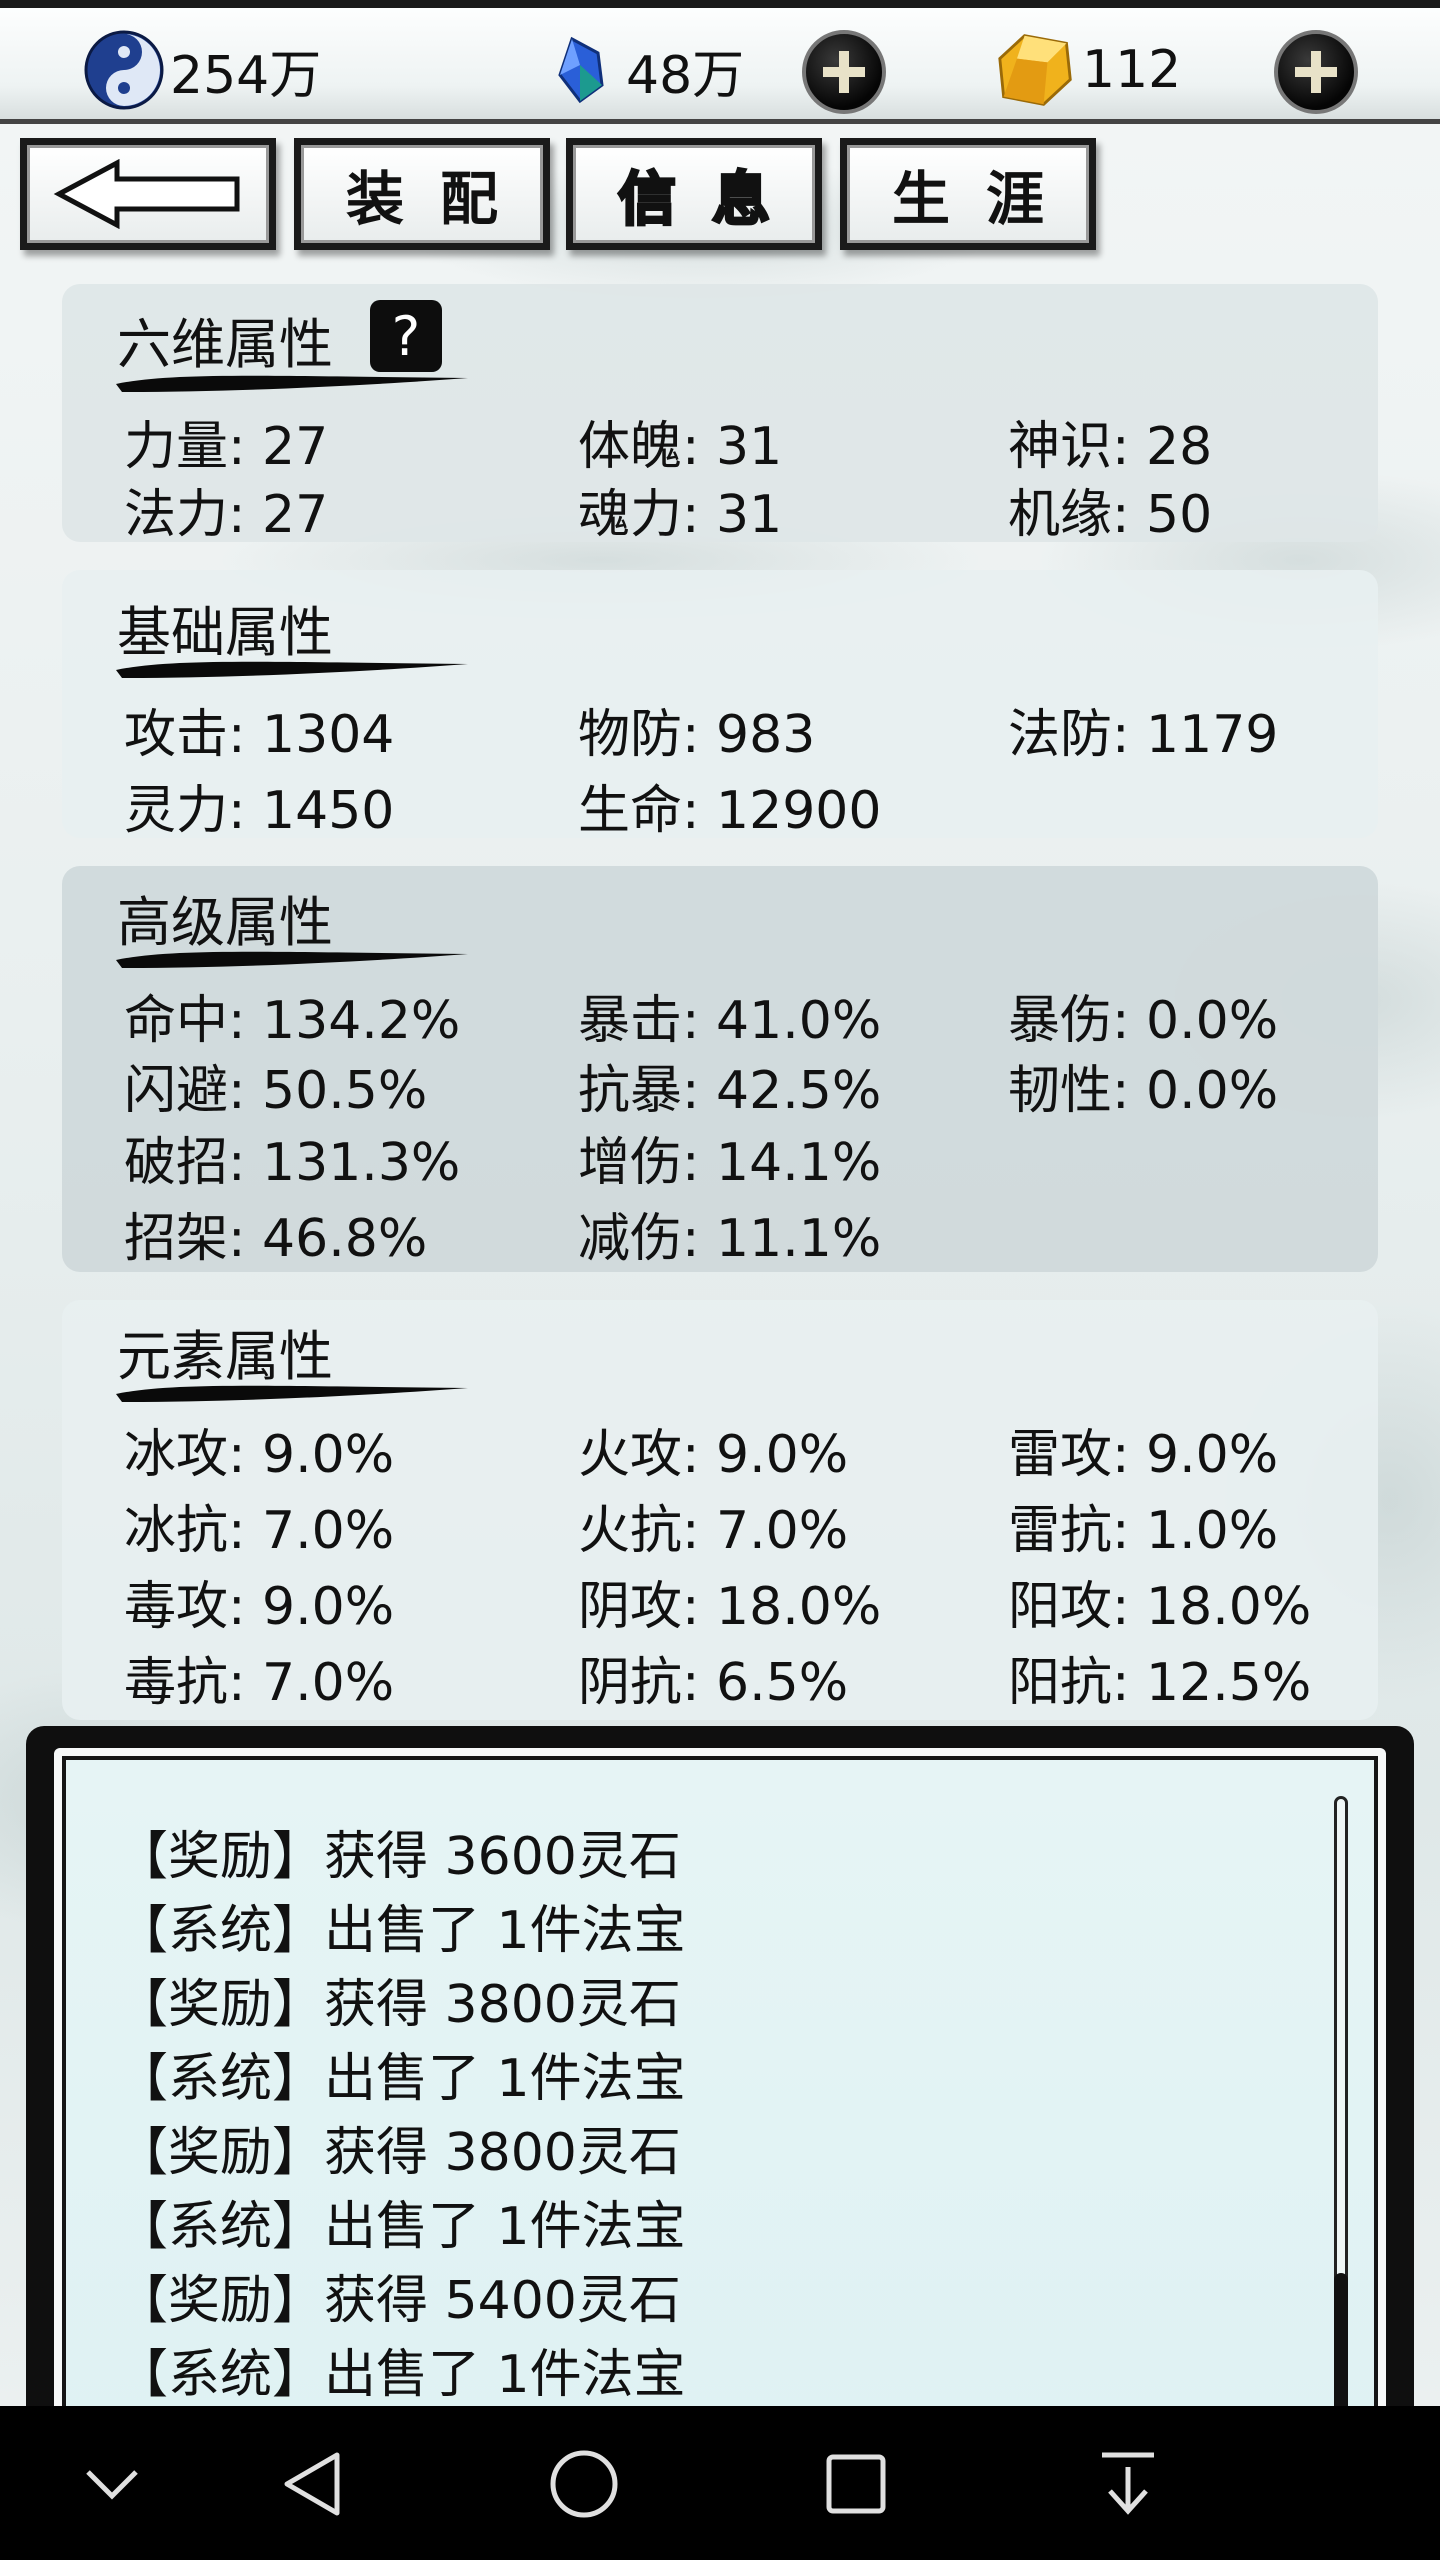 This screenshot has height=2560, width=1440. Describe the element at coordinates (226, 515) in the screenshot. I see `stat-mana: 法力: 27` at that location.